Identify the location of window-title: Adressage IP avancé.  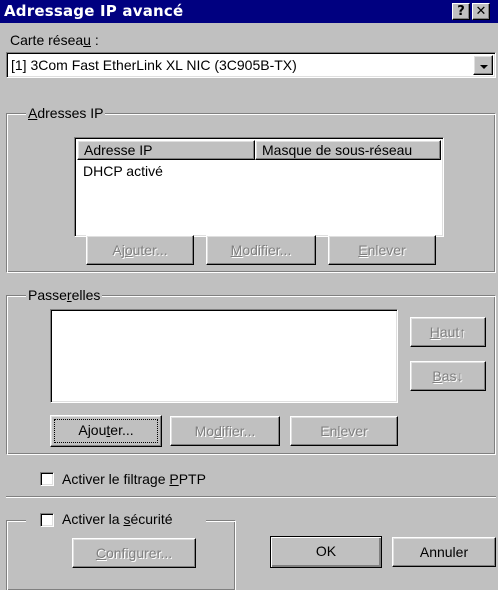
(94, 11).